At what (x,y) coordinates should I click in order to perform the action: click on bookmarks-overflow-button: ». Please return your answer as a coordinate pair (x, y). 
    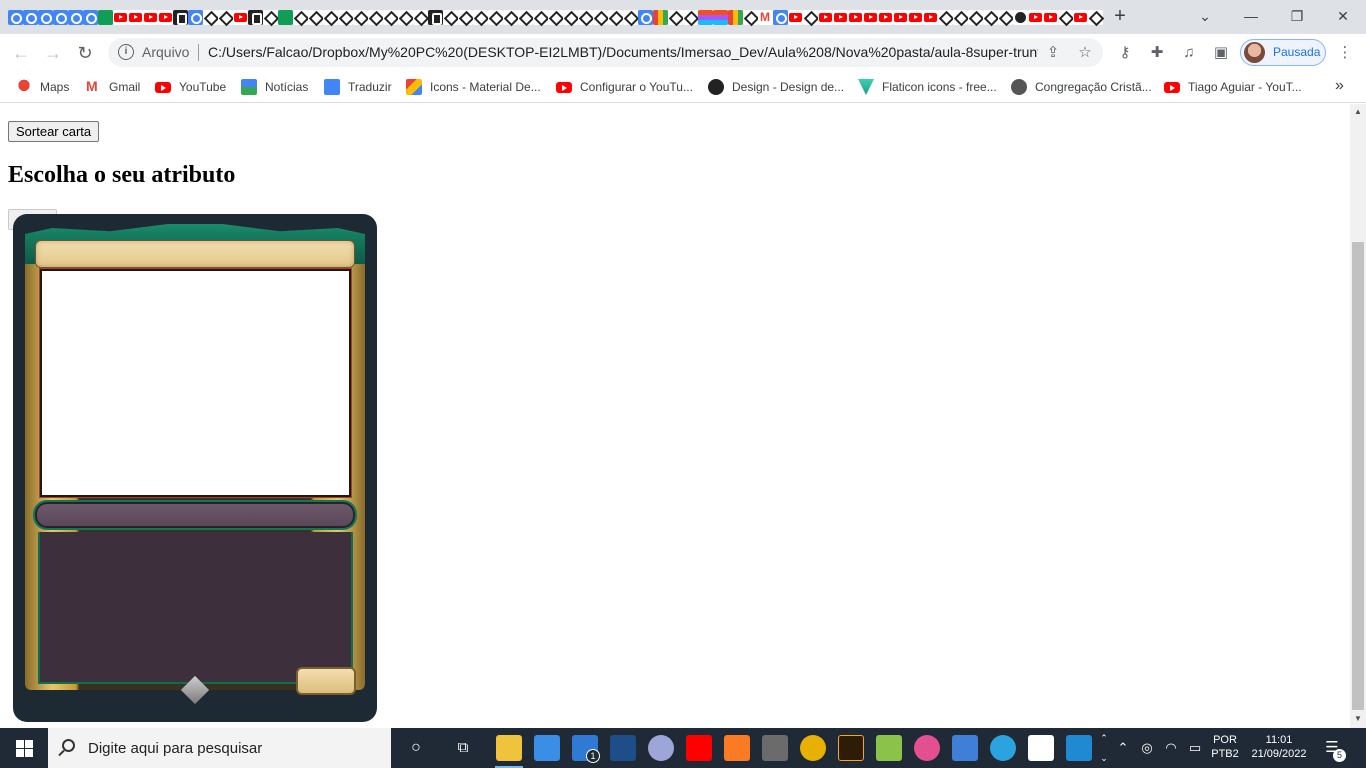
    Looking at the image, I should click on (1339, 86).